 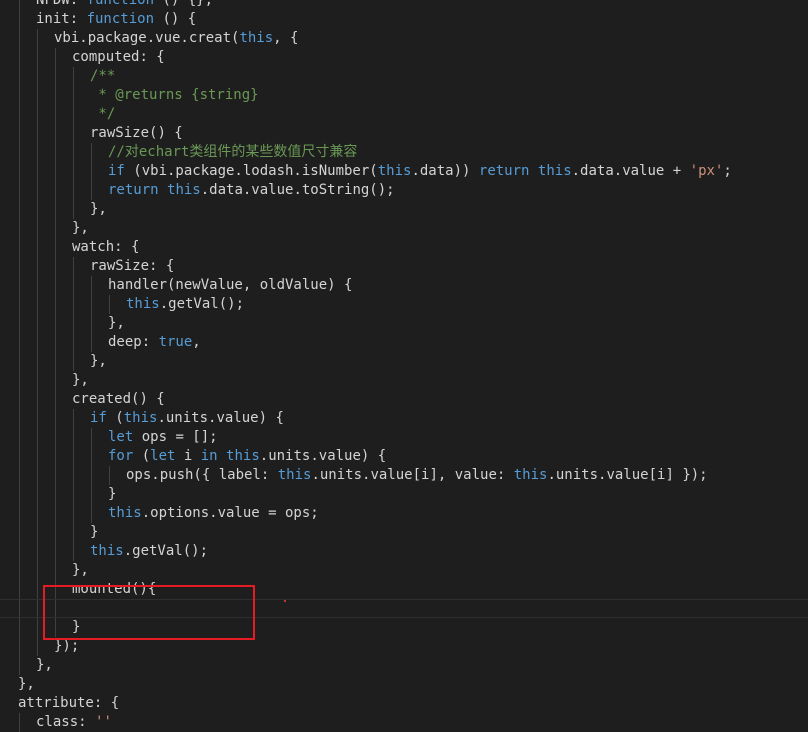 I want to click on code-line: /**, so click(x=404, y=76).